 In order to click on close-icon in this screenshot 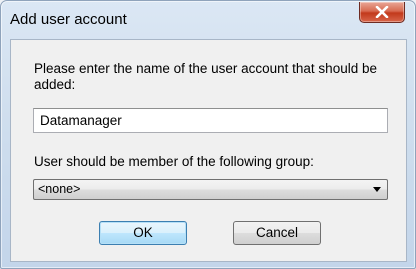, I will do `click(382, 12)`.